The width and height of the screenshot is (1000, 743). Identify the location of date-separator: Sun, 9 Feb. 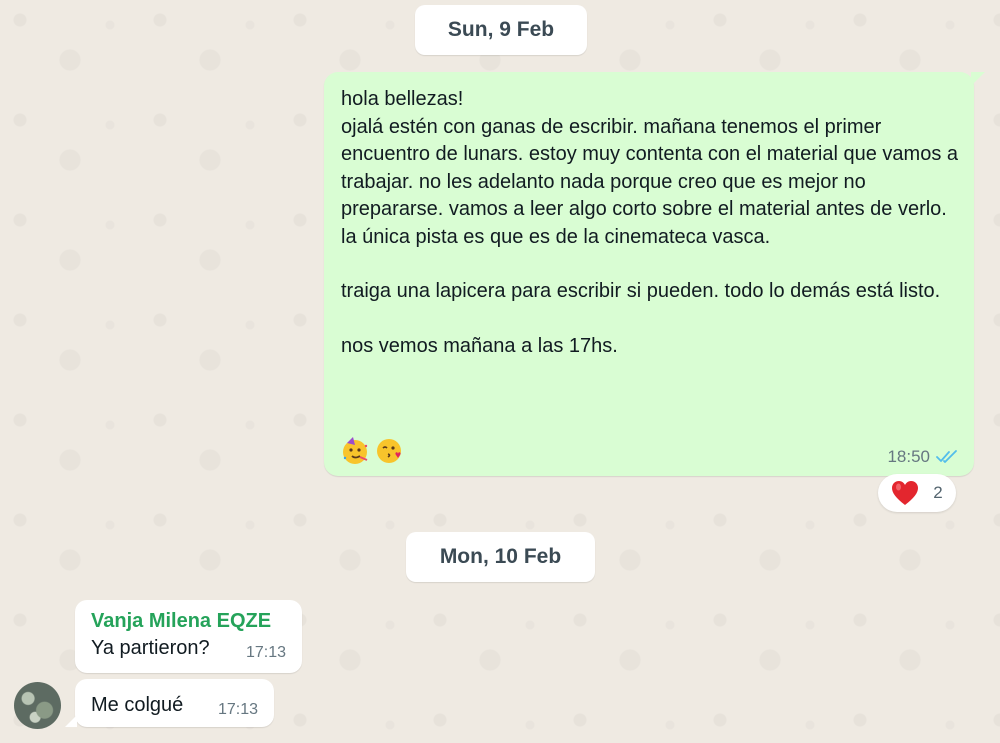
(501, 30).